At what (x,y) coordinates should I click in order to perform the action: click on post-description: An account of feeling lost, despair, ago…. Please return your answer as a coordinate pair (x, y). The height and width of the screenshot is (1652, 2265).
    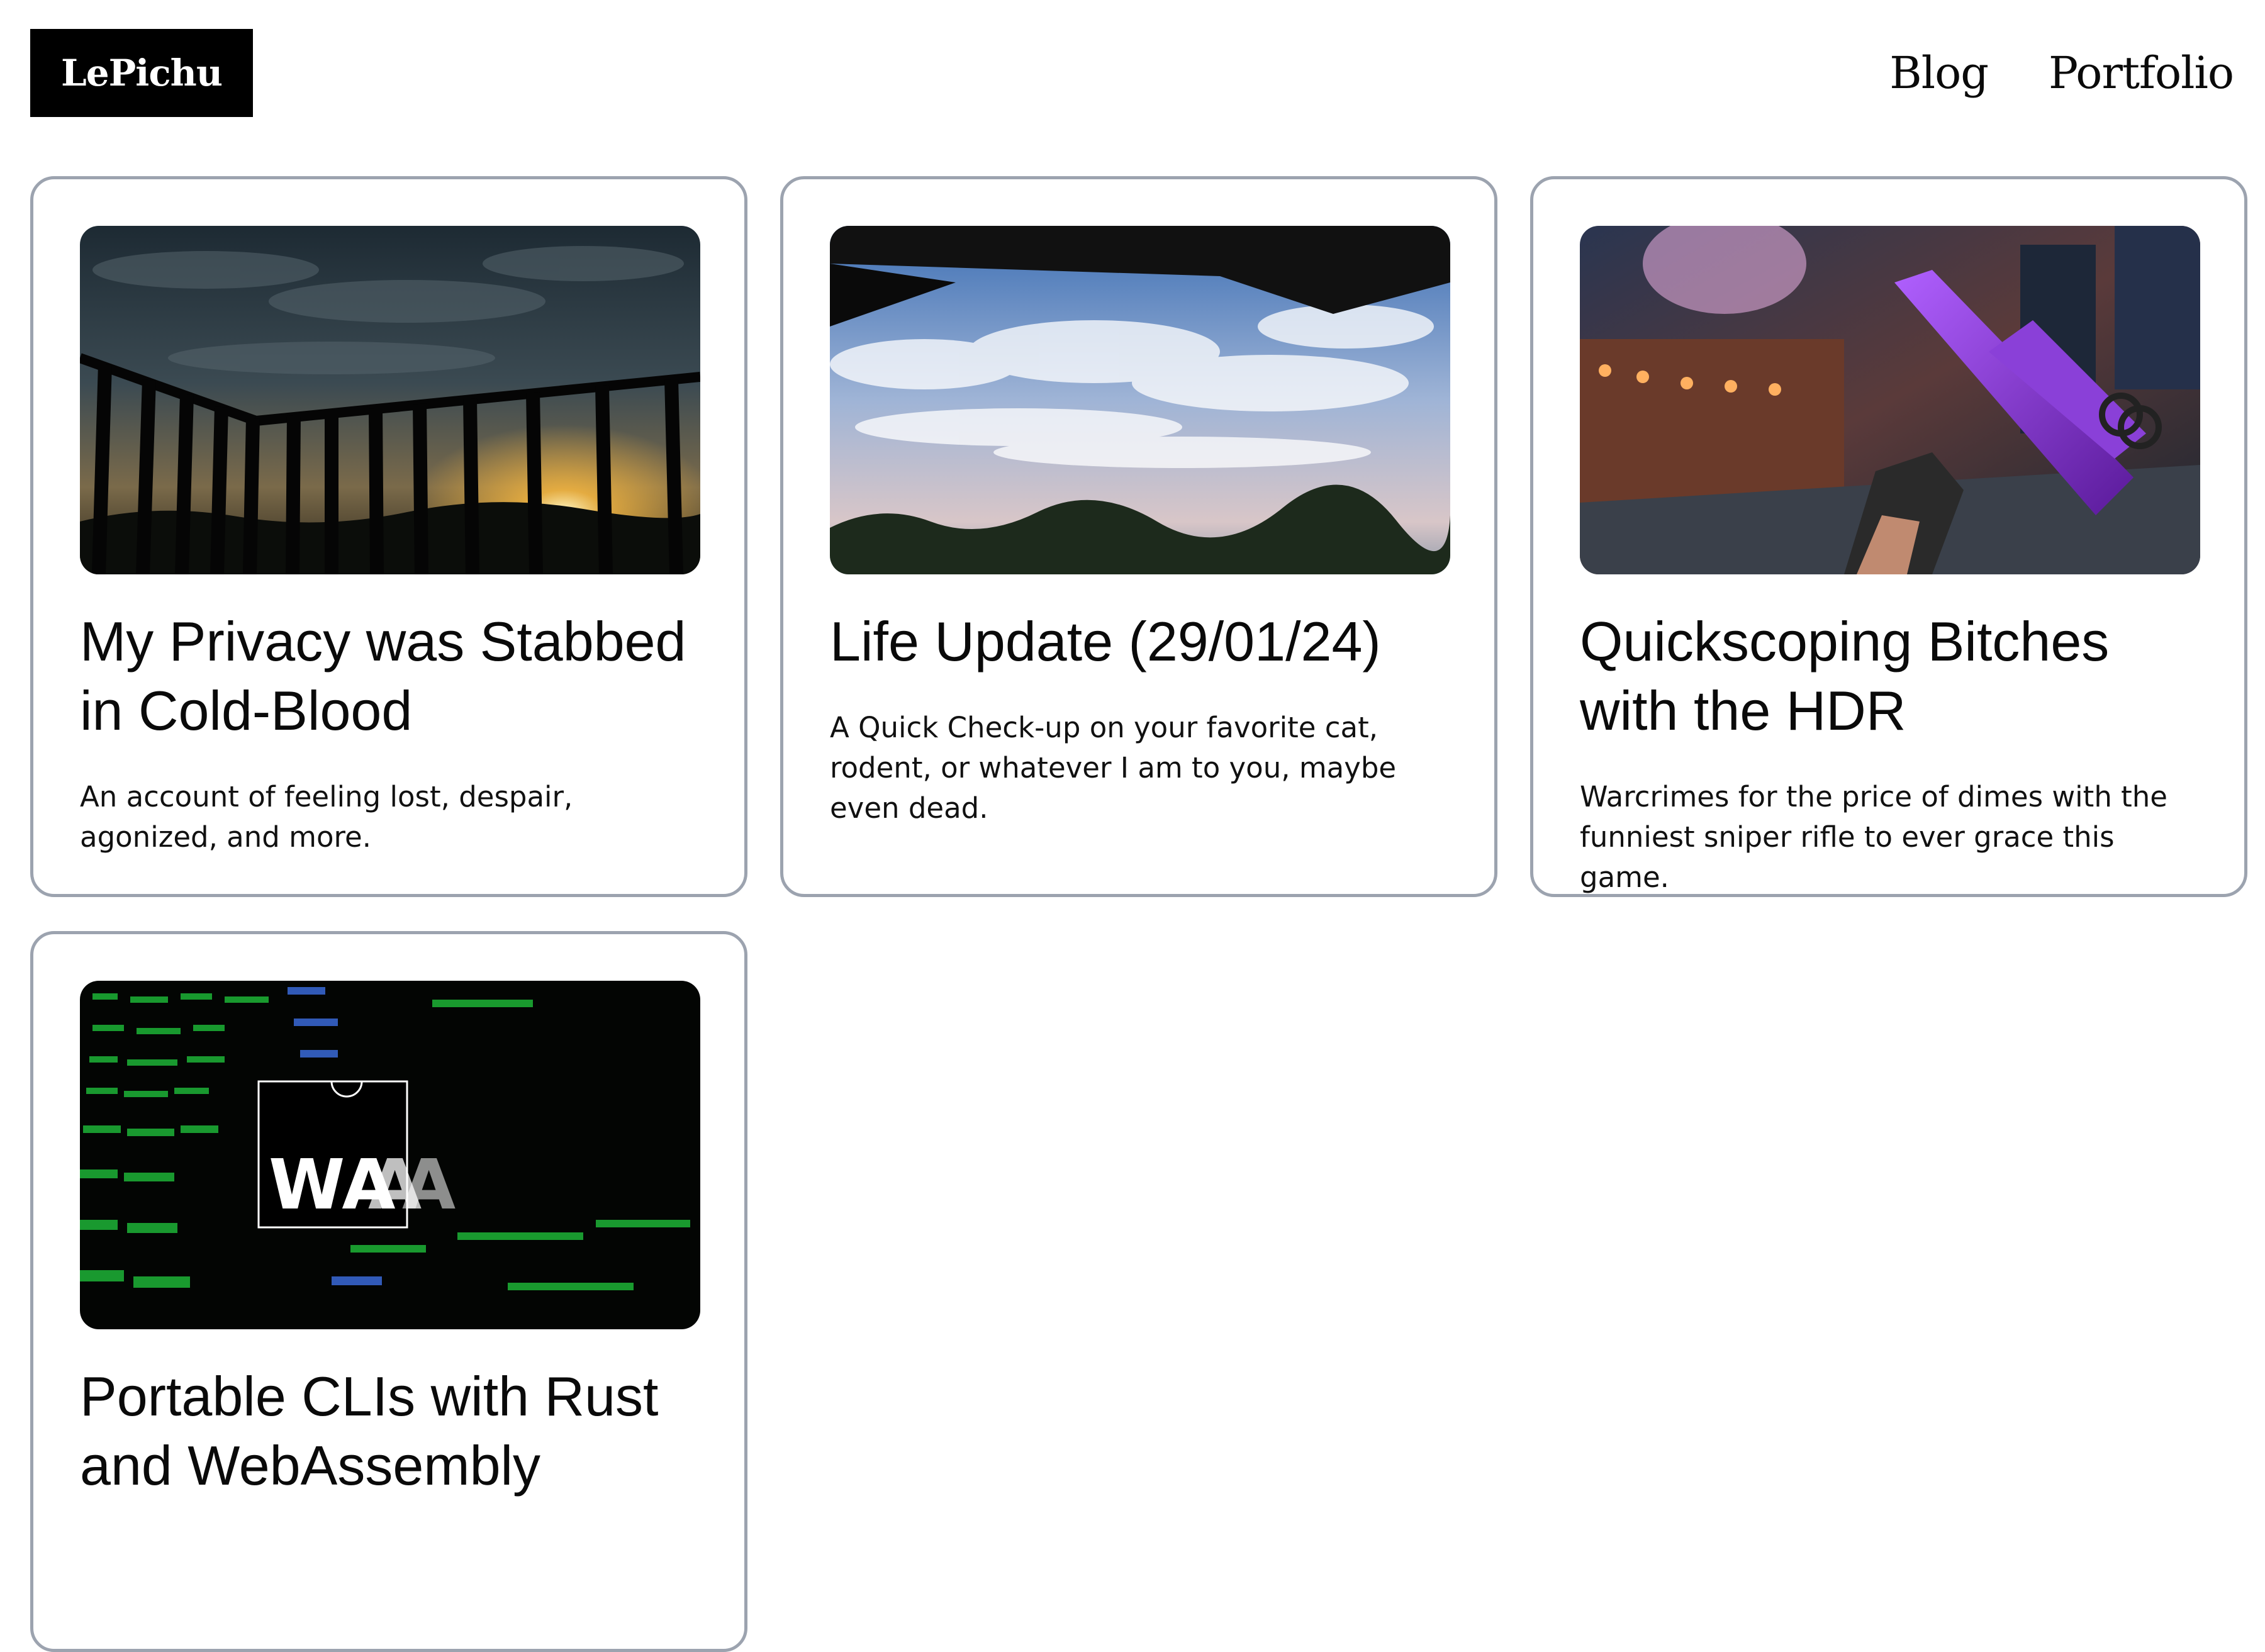
    Looking at the image, I should click on (326, 817).